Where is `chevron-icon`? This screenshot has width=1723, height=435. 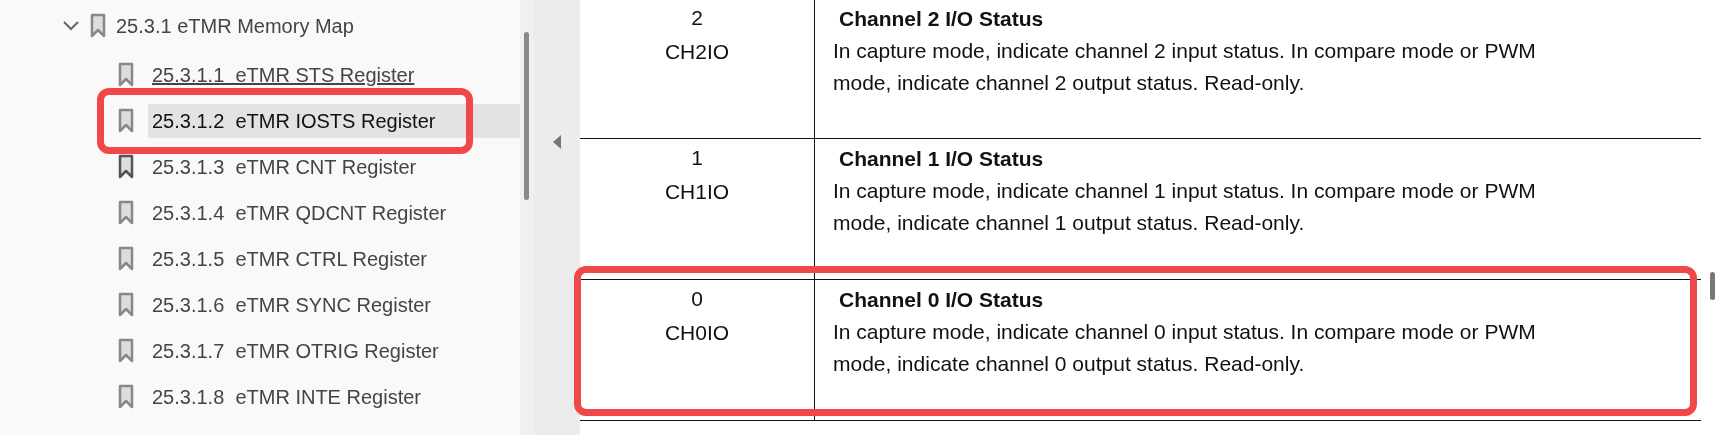 chevron-icon is located at coordinates (71, 26).